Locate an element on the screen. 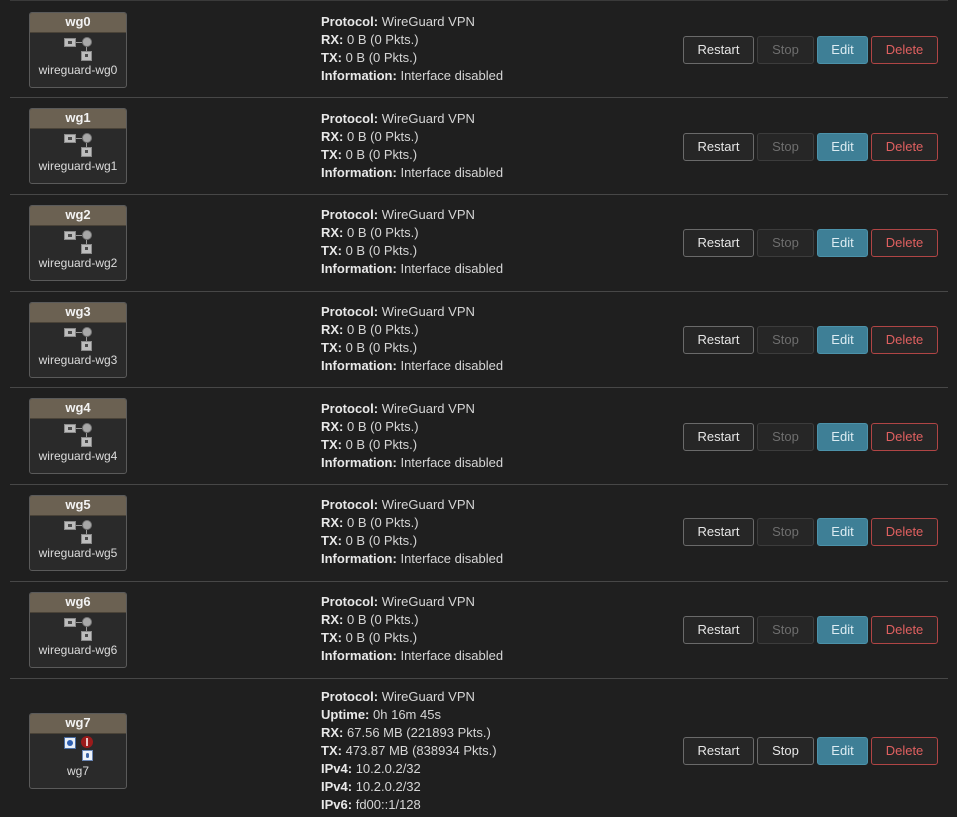 The height and width of the screenshot is (817, 957). interface-device: wireguard-wg0 is located at coordinates (78, 70).